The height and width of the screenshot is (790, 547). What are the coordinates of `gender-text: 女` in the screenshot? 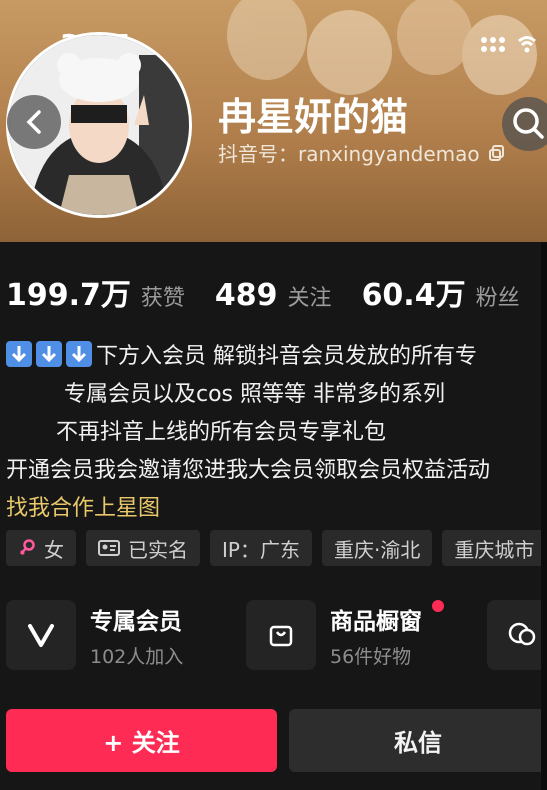 It's located at (54, 549).